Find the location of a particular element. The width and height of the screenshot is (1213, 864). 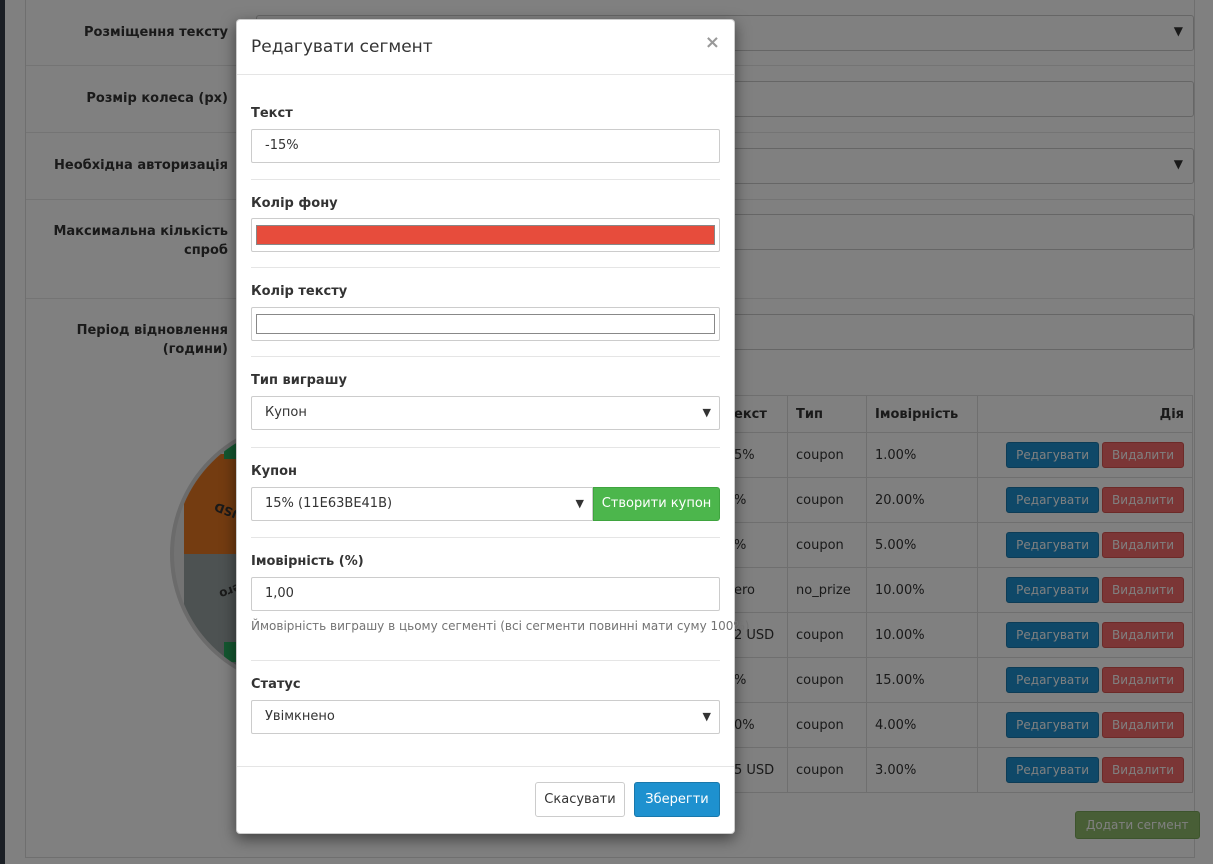

text-field-group: Текст -15% is located at coordinates (485, 136).